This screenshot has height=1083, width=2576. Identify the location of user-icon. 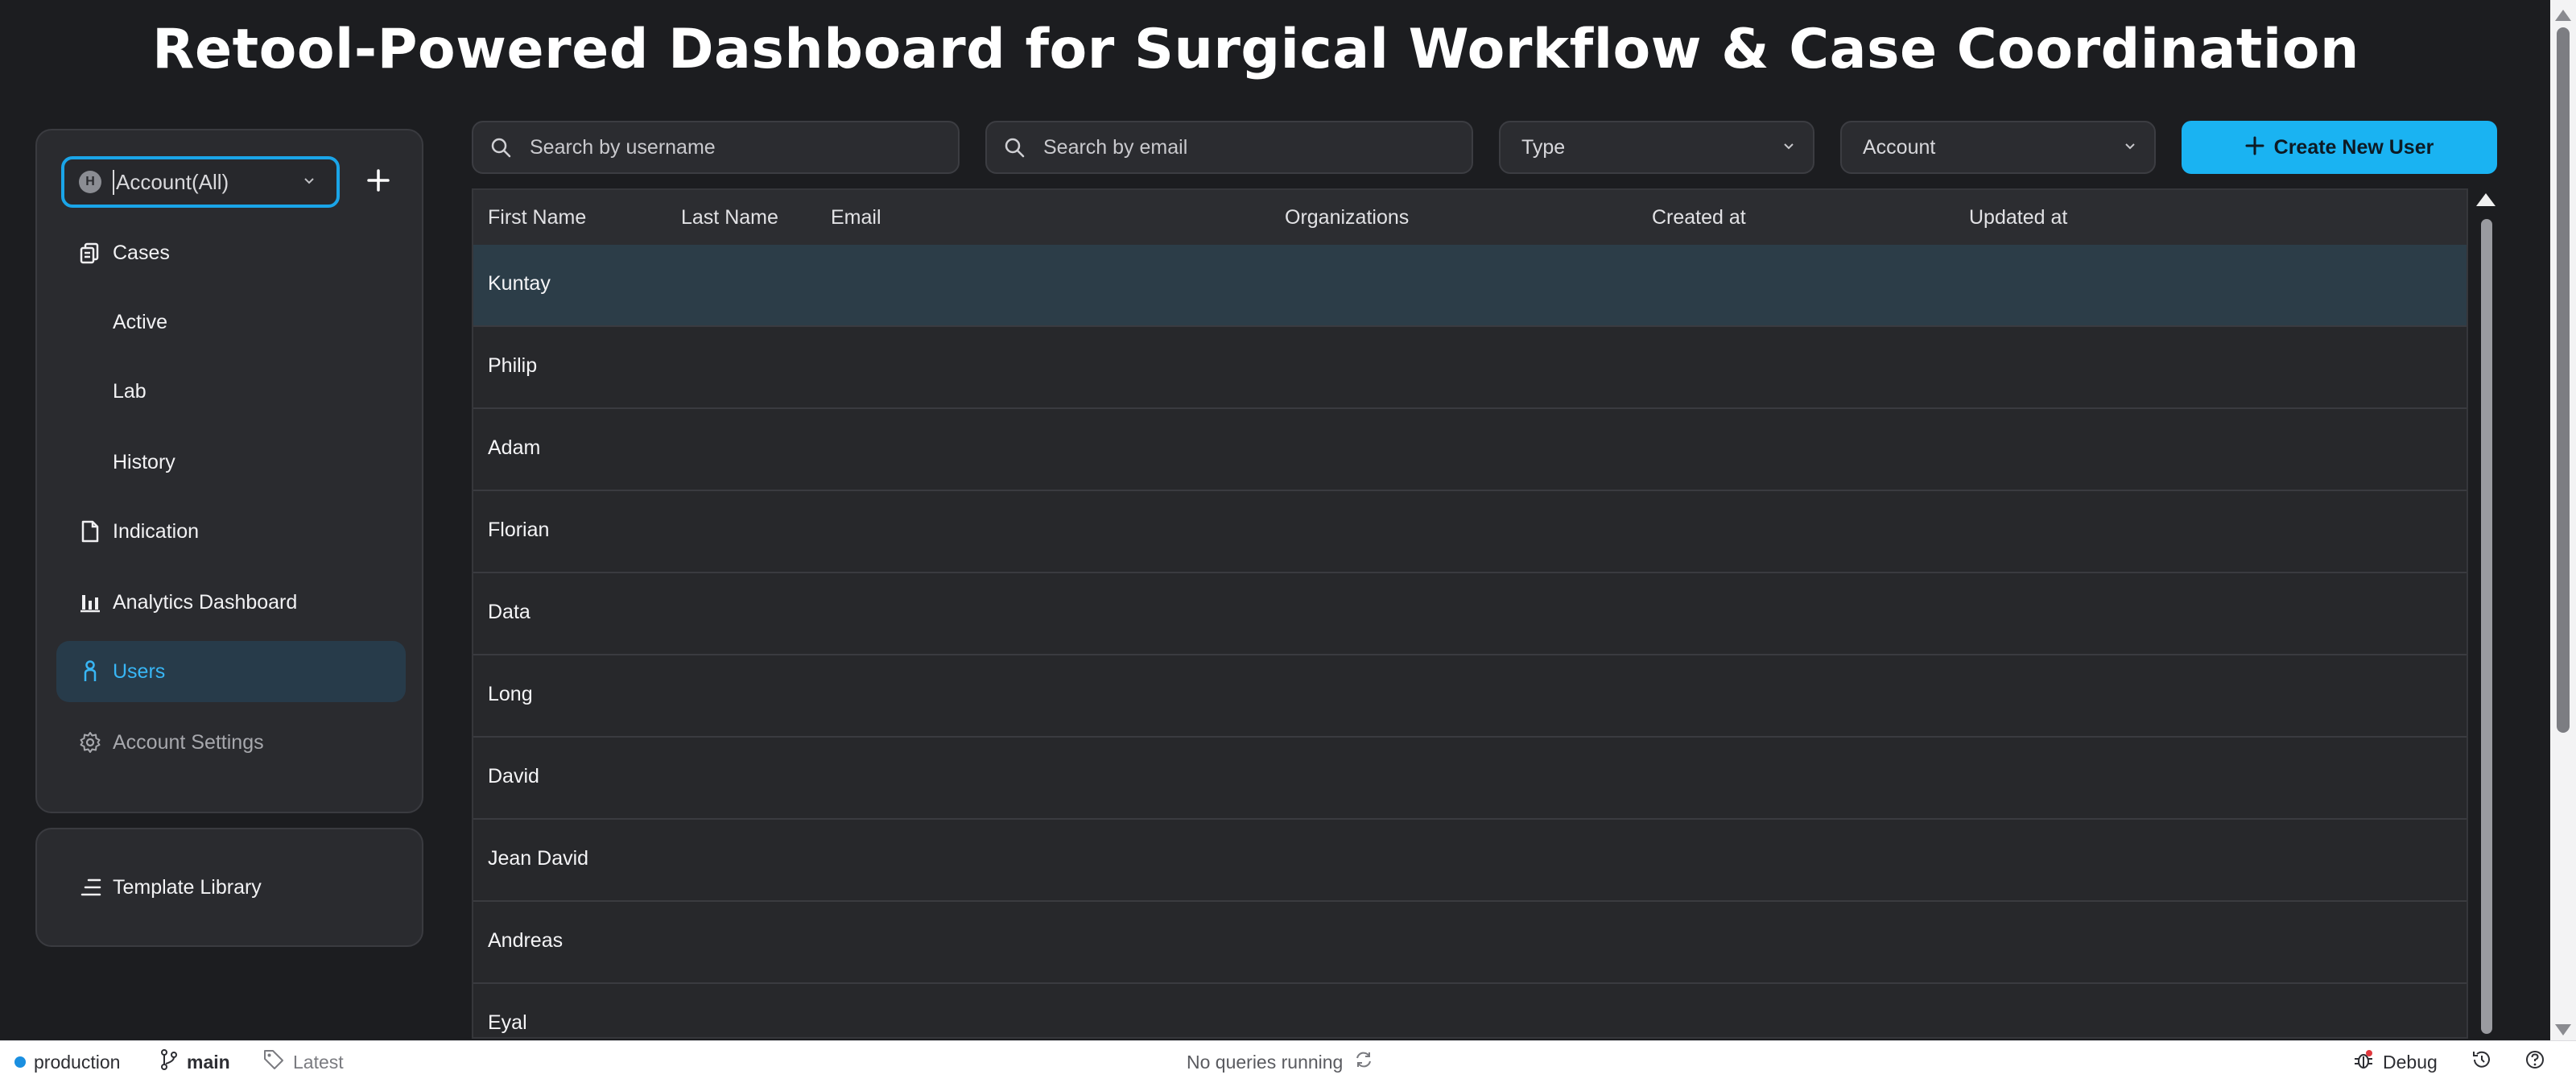
(90, 671).